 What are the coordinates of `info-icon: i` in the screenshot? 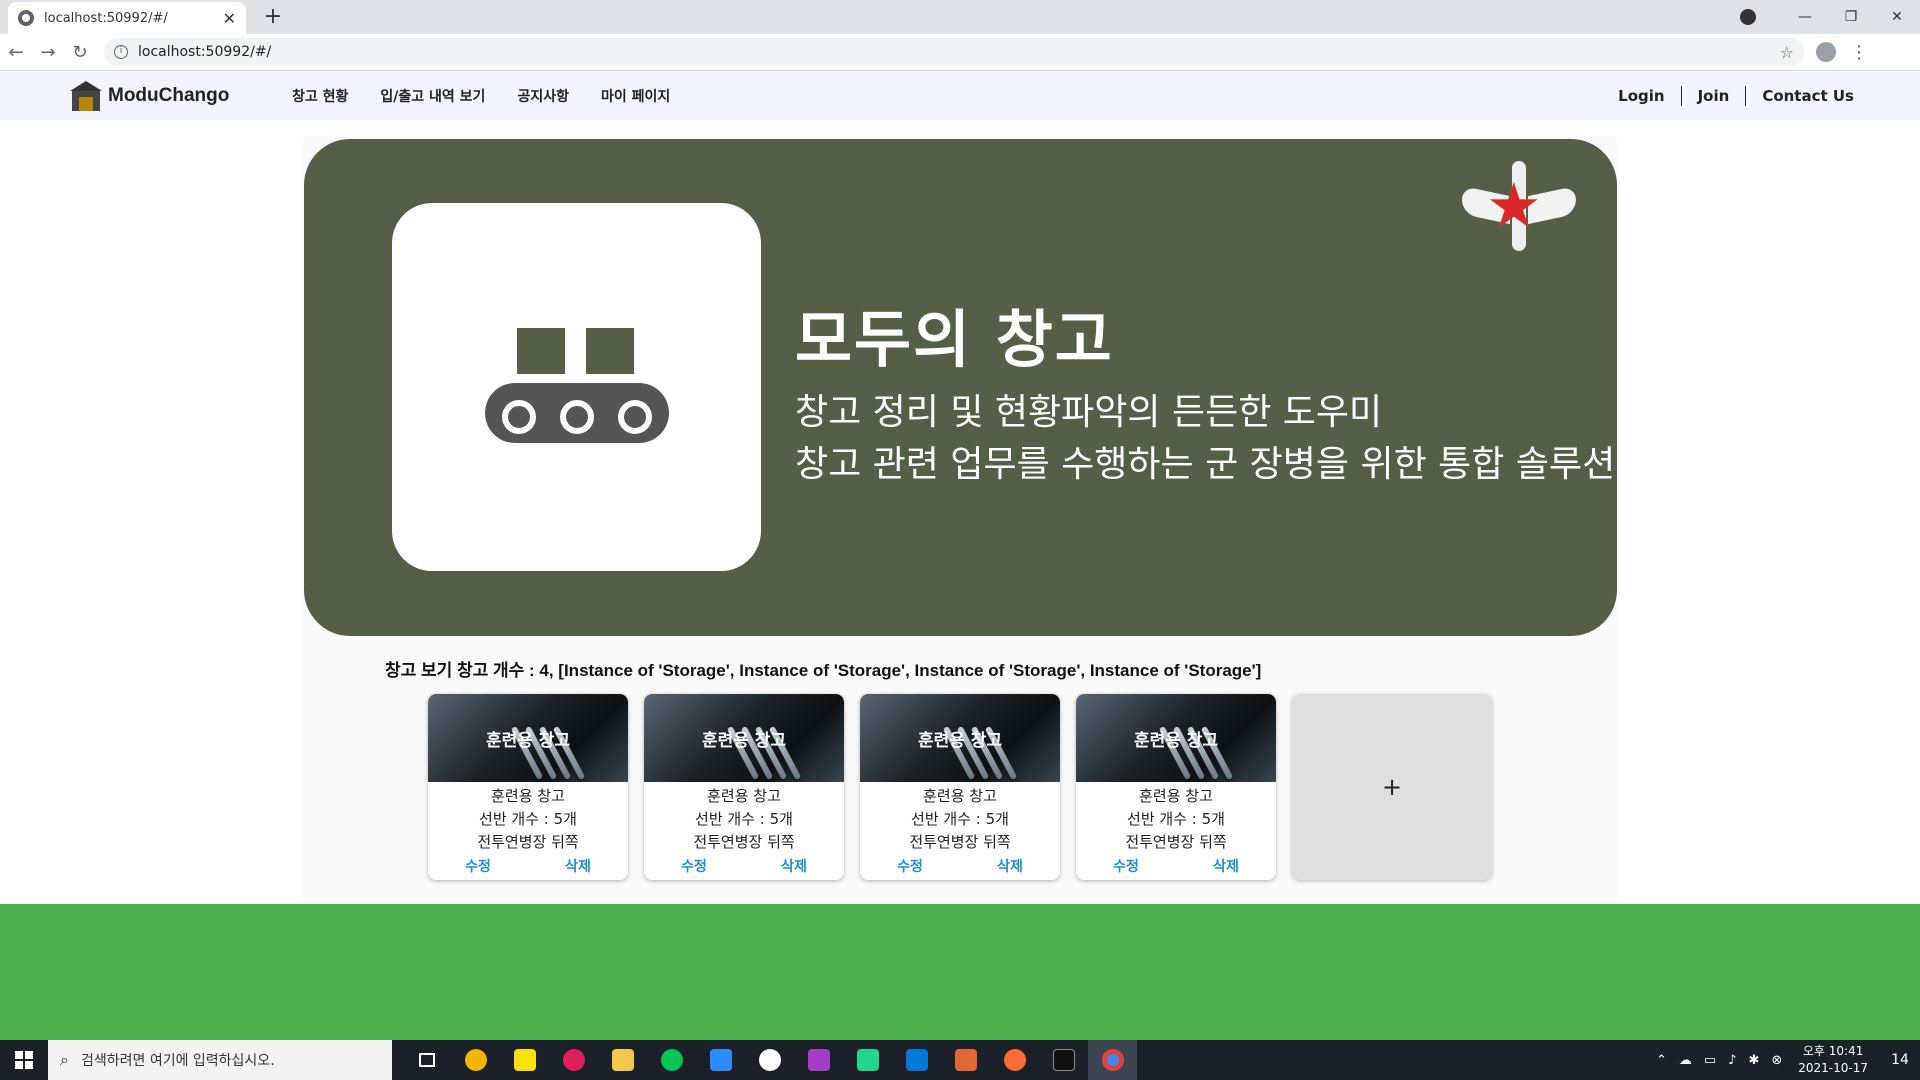 It's located at (121, 52).